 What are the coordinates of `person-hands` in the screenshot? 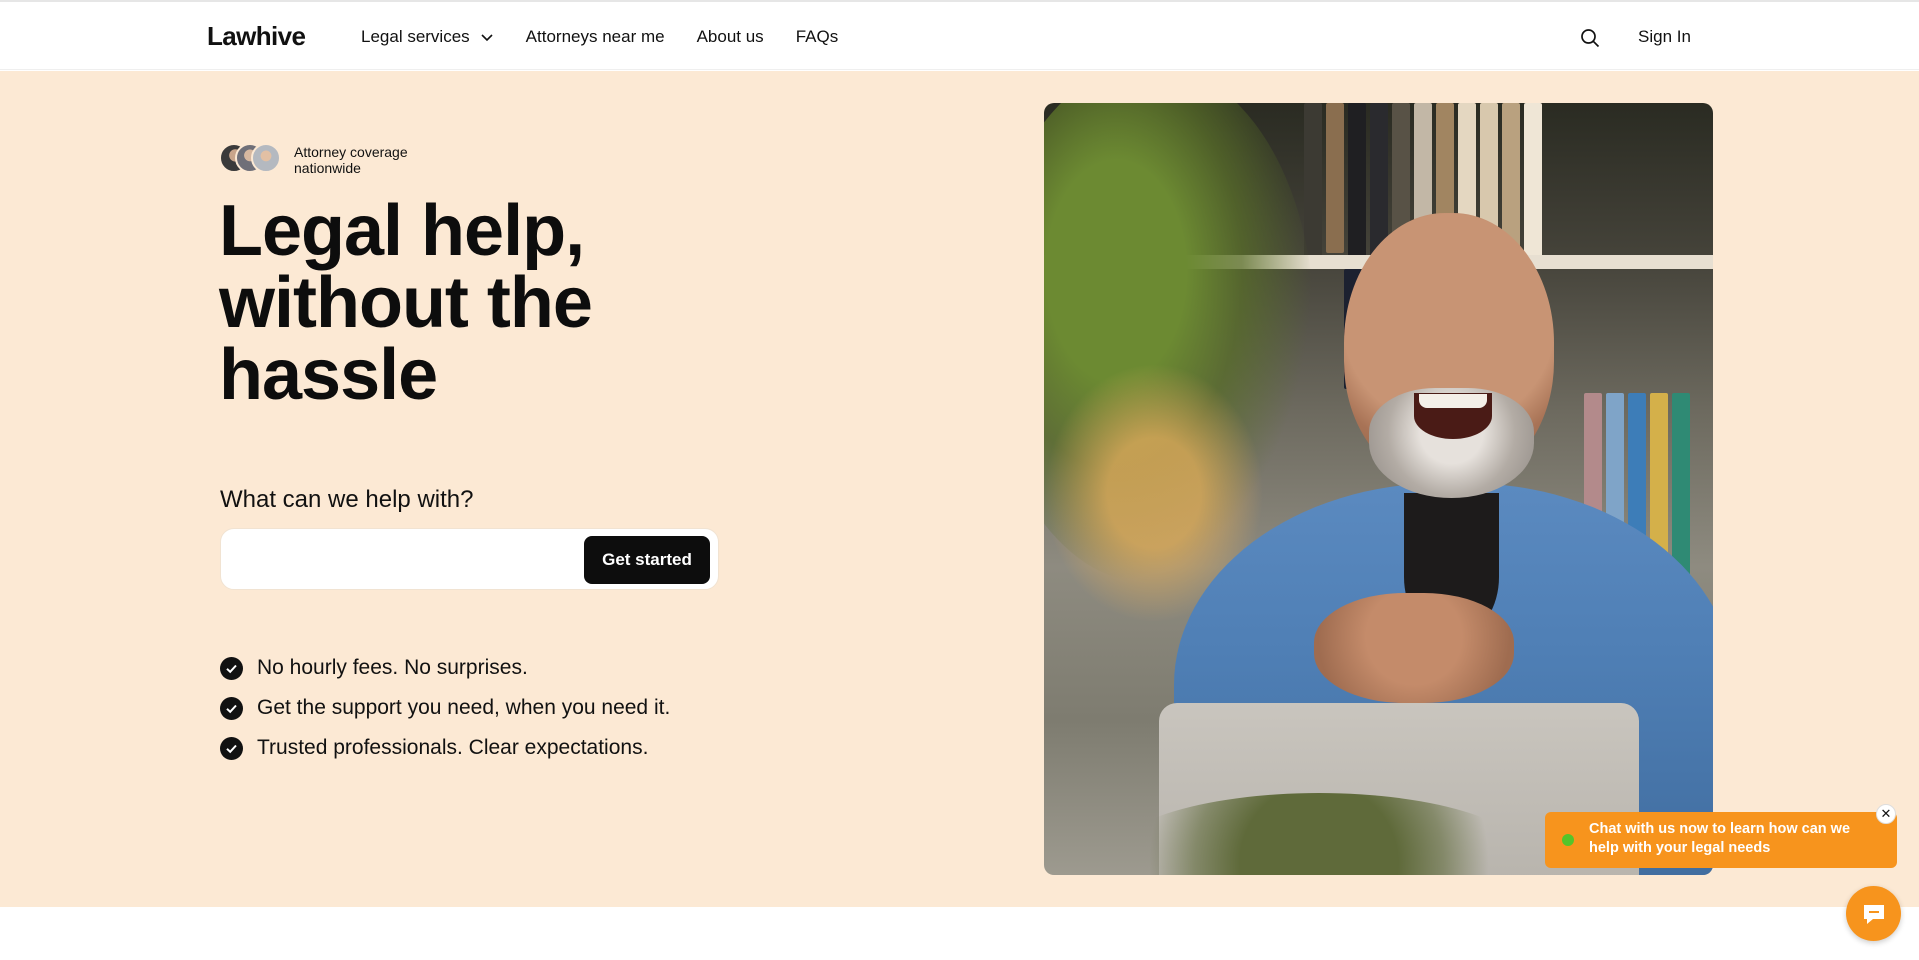 It's located at (1414, 648).